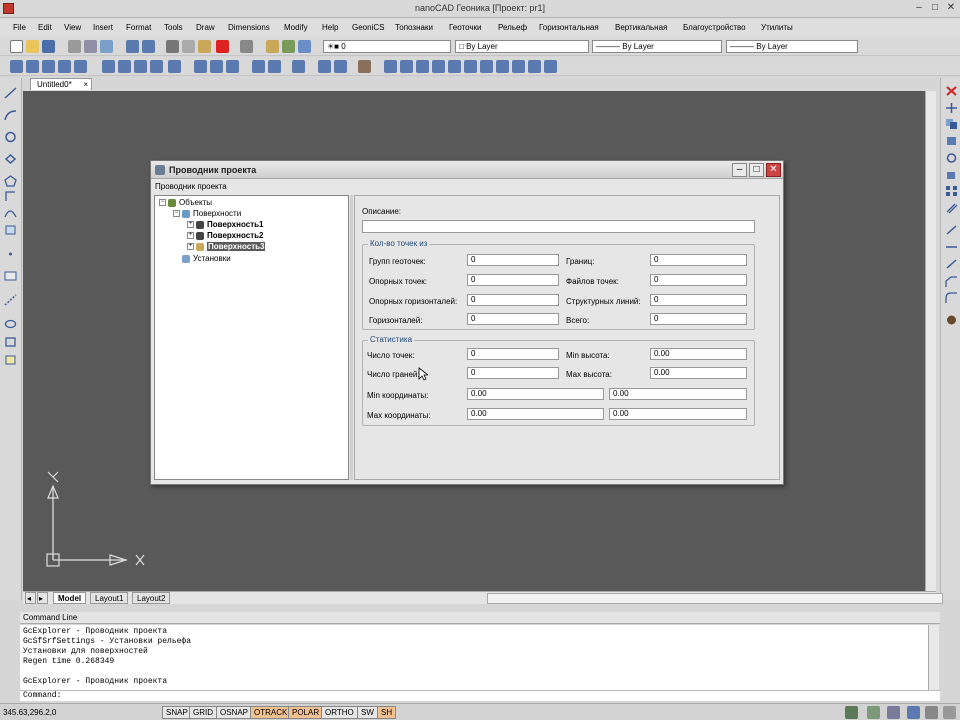  I want to click on tree-node-surface1: + Поверхность1, so click(225, 225).